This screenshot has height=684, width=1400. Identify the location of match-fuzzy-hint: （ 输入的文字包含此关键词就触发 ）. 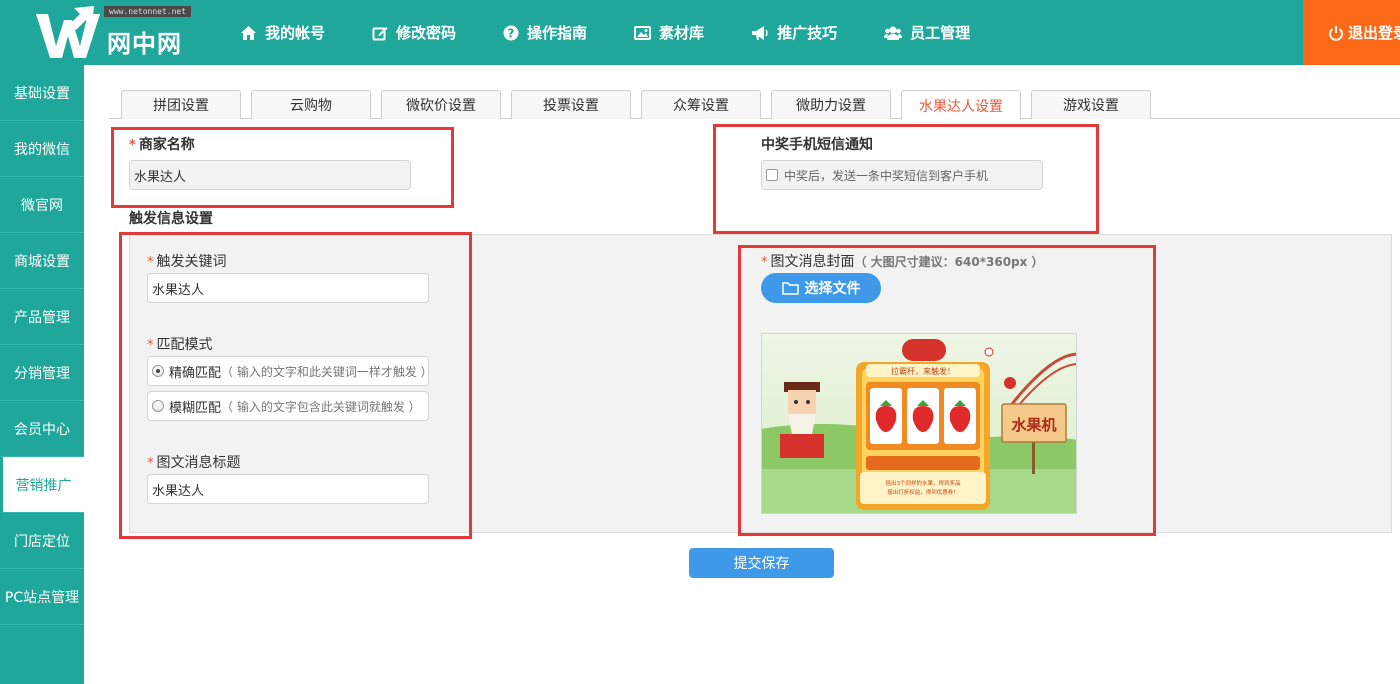
(321, 406).